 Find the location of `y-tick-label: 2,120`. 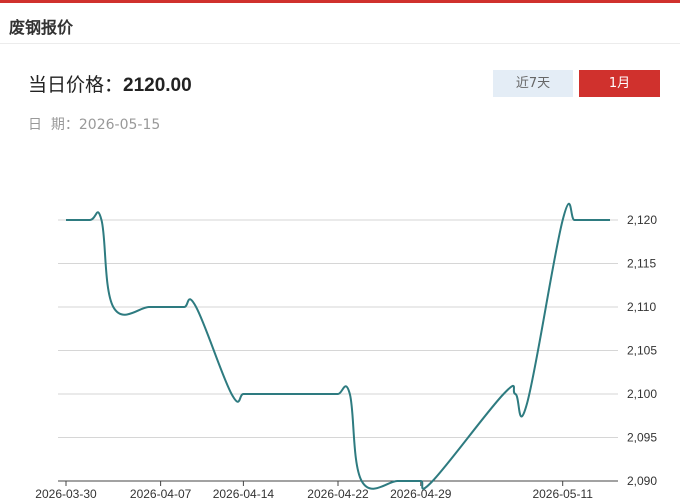

y-tick-label: 2,120 is located at coordinates (642, 220).